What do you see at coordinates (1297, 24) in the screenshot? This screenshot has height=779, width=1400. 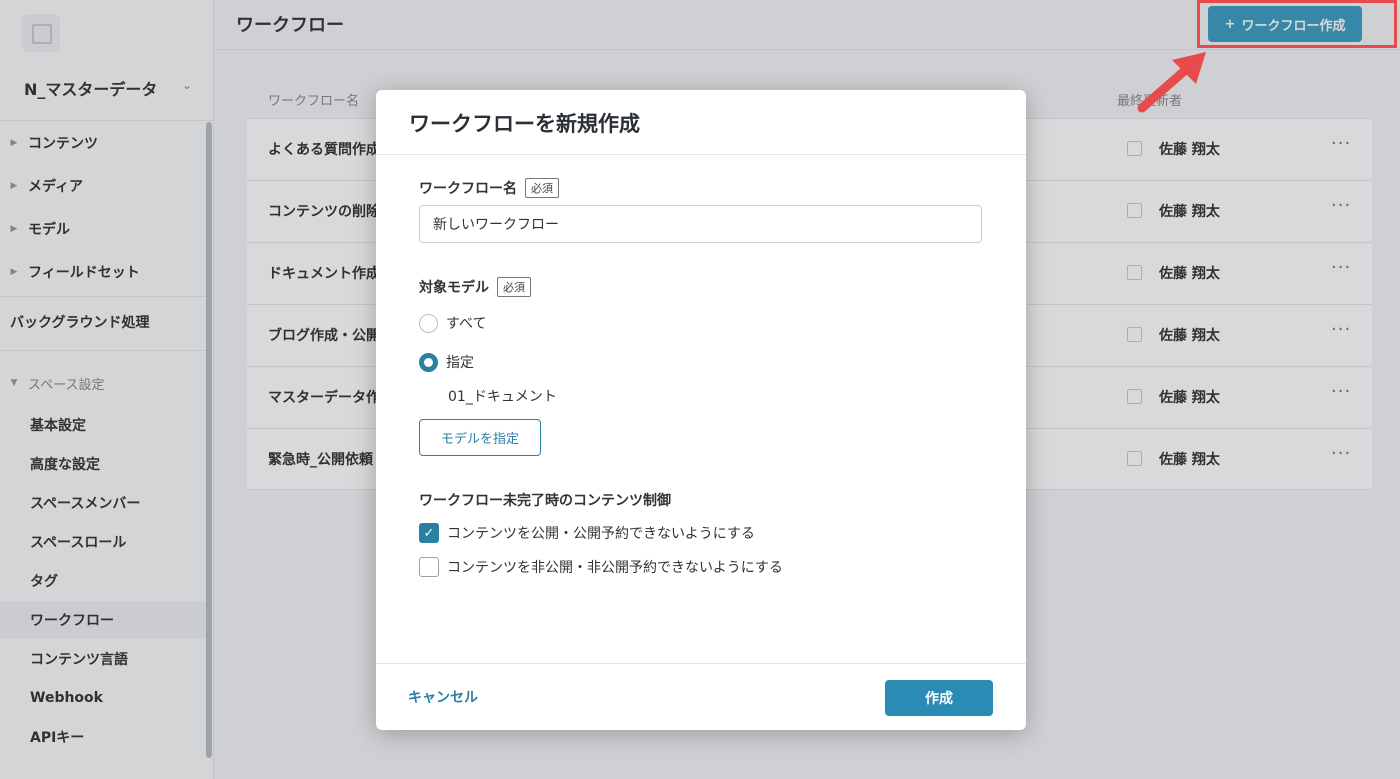 I see `annotation-highlight-box` at bounding box center [1297, 24].